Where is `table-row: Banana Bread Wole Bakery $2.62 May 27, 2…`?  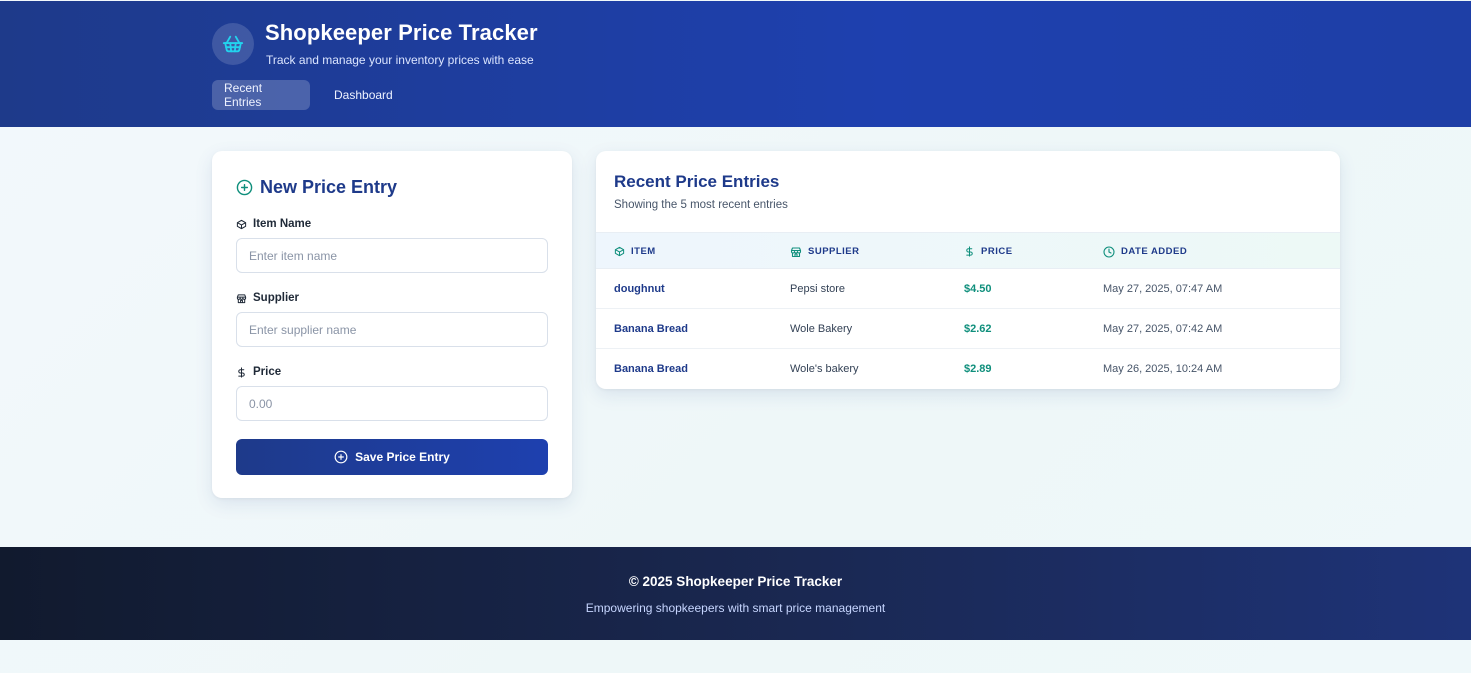 table-row: Banana Bread Wole Bakery $2.62 May 27, 2… is located at coordinates (968, 329).